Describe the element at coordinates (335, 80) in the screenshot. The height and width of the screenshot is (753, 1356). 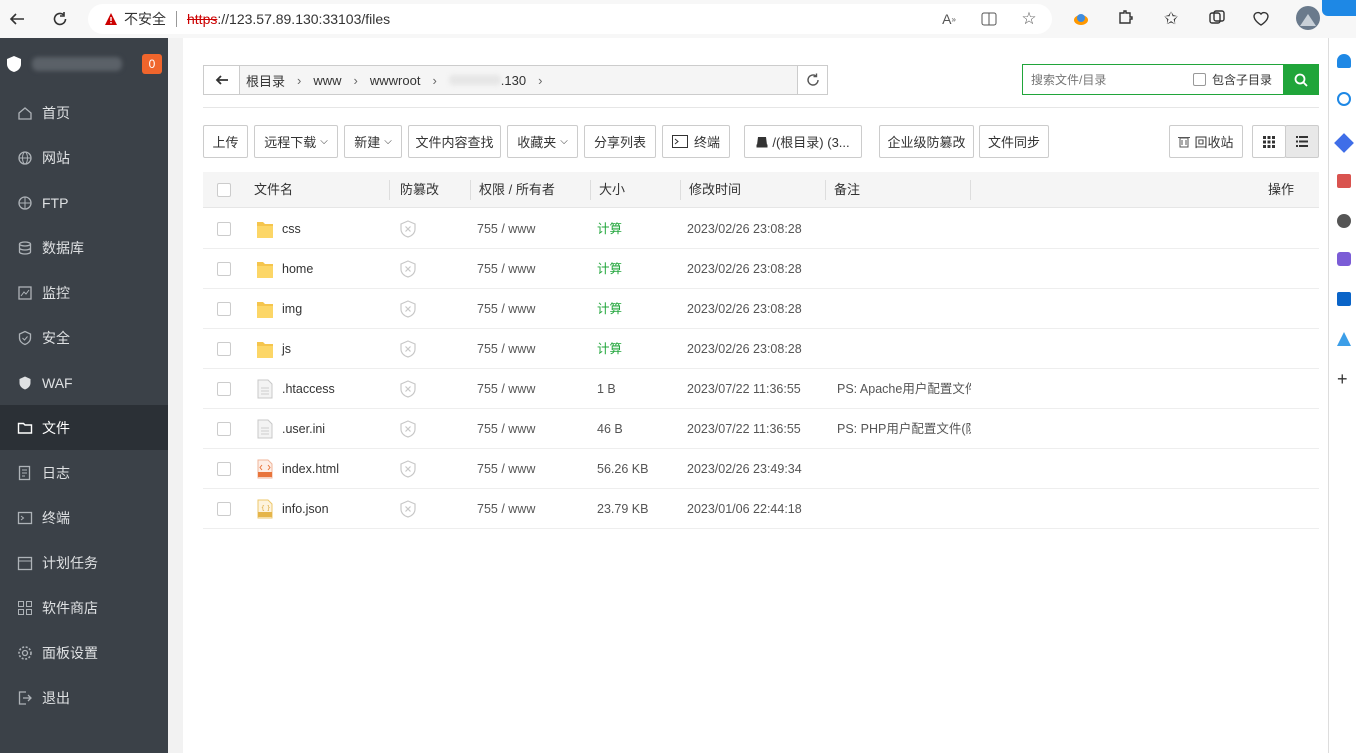
I see `crumb-www: www ›` at that location.